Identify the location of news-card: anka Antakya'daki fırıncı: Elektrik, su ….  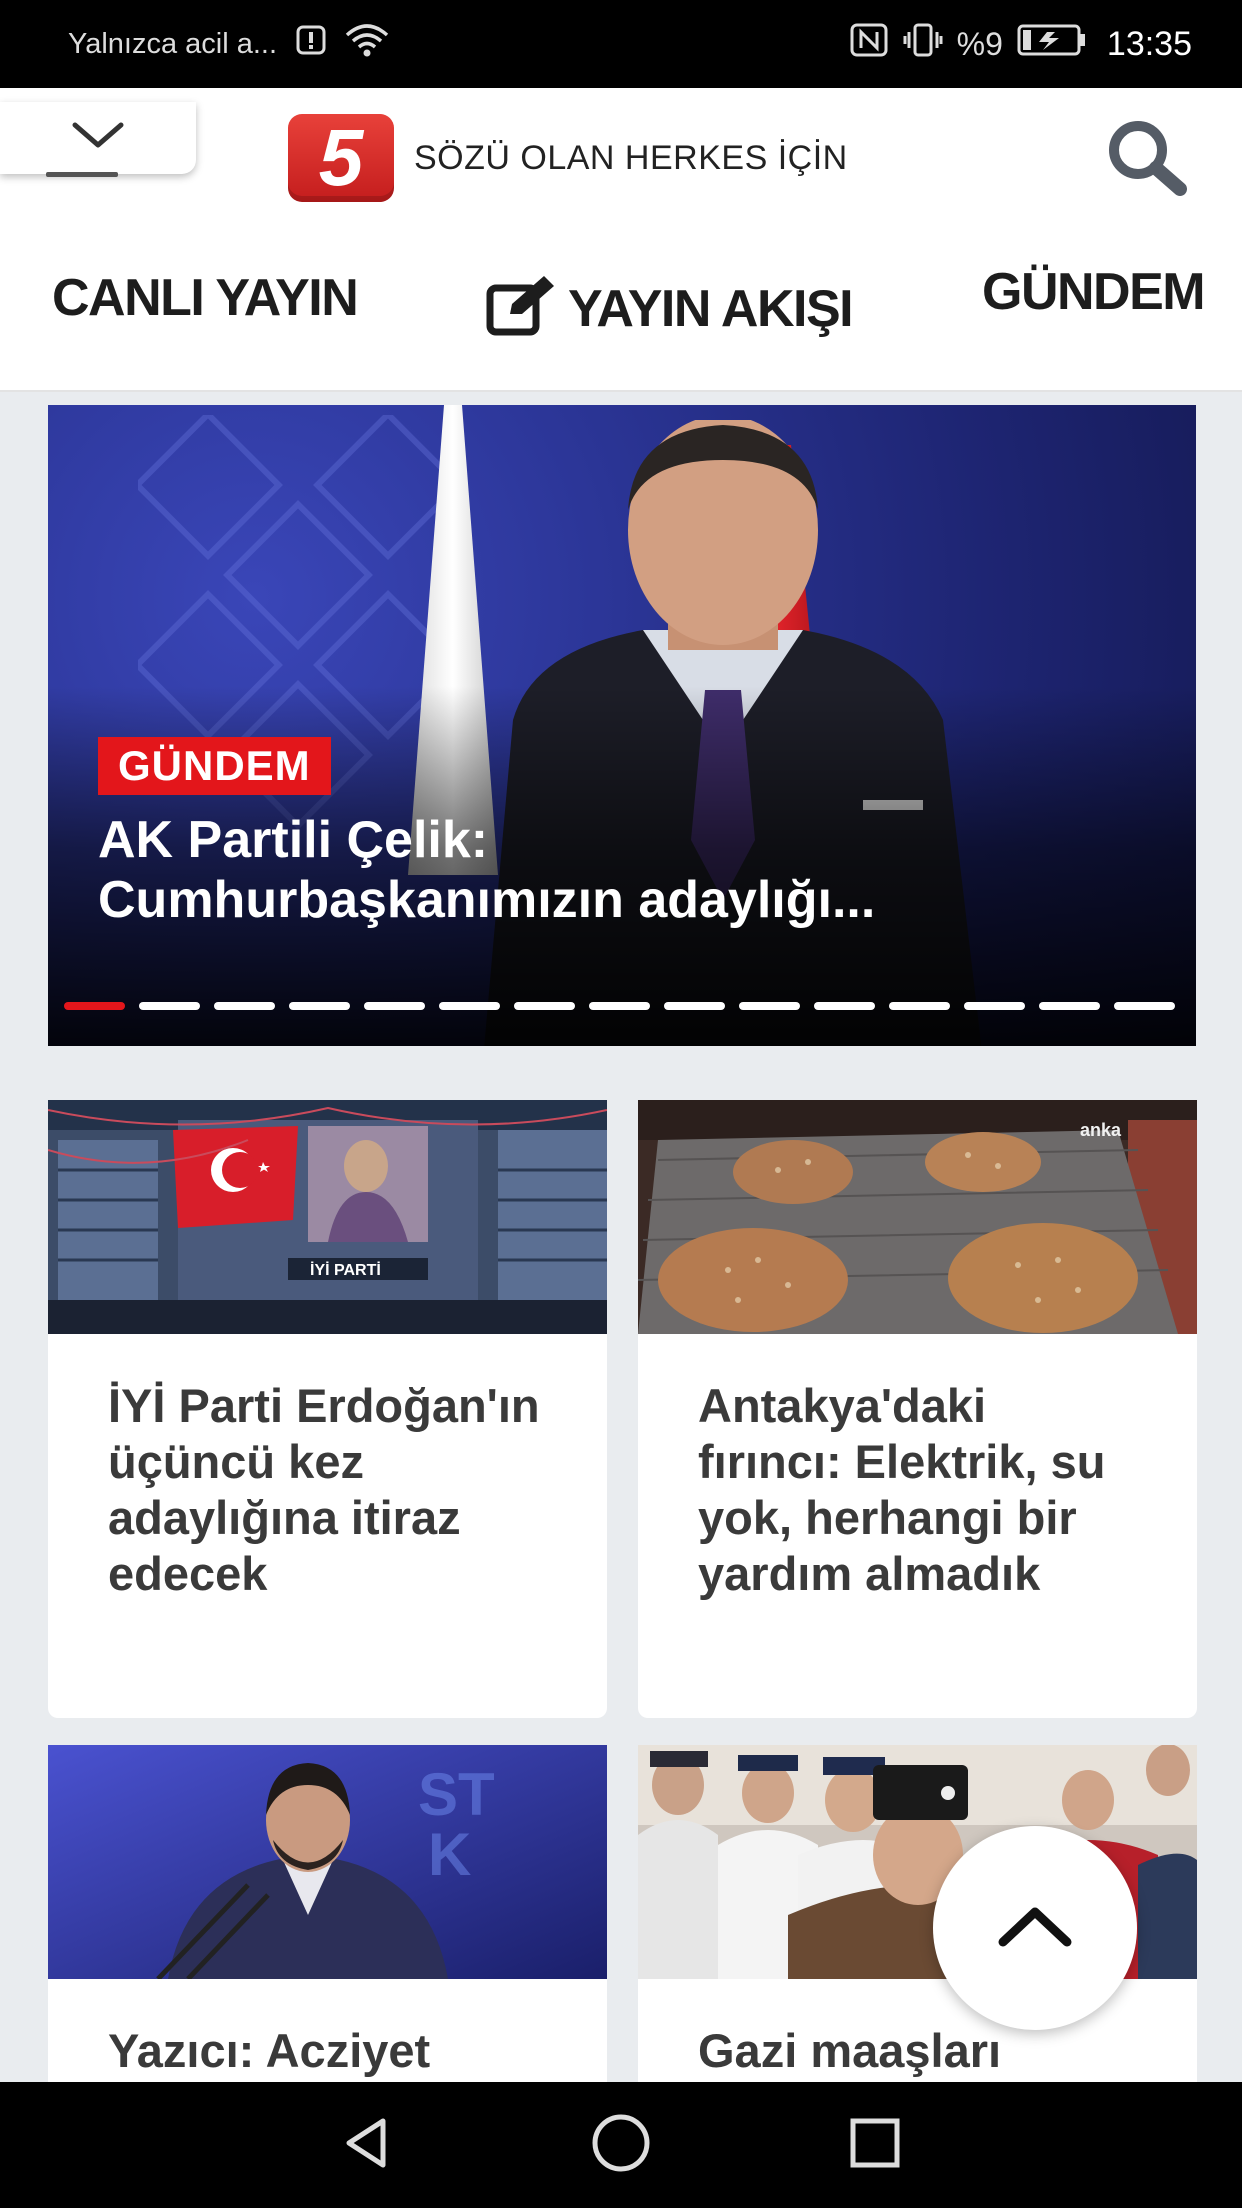
(917, 1409).